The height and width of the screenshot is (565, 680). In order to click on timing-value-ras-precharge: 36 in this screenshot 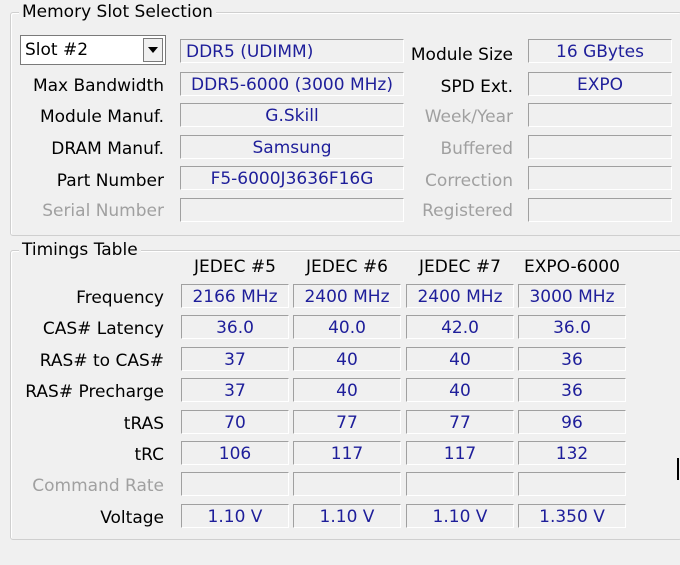, I will do `click(572, 390)`.